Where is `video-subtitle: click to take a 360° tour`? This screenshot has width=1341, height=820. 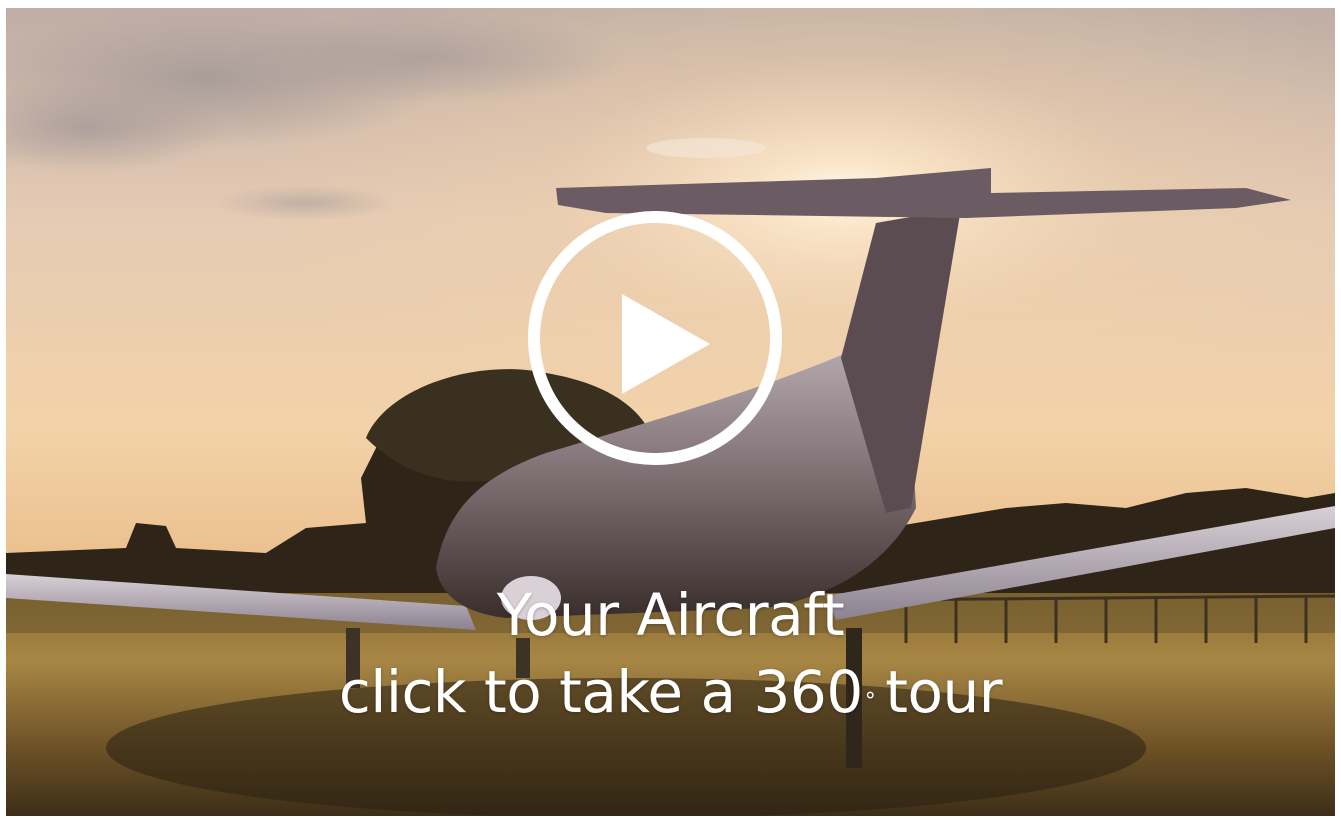
video-subtitle: click to take a 360° tour is located at coordinates (670, 697).